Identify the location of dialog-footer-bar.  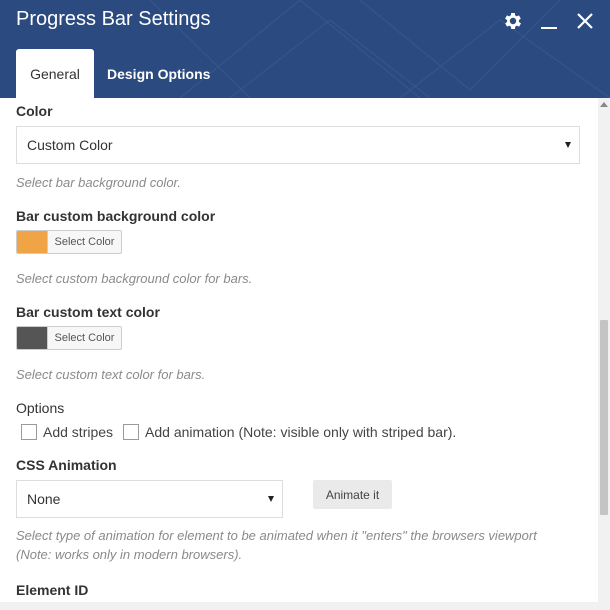
(305, 606).